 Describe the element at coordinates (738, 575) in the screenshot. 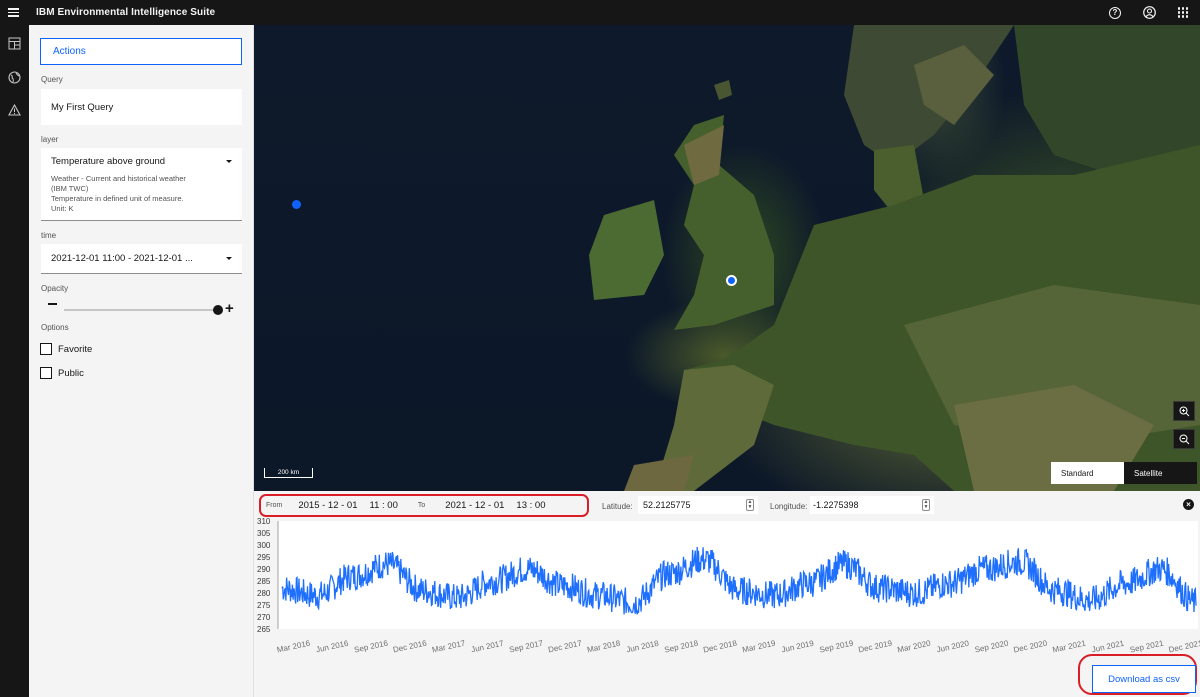

I see `chart-plot-area` at that location.